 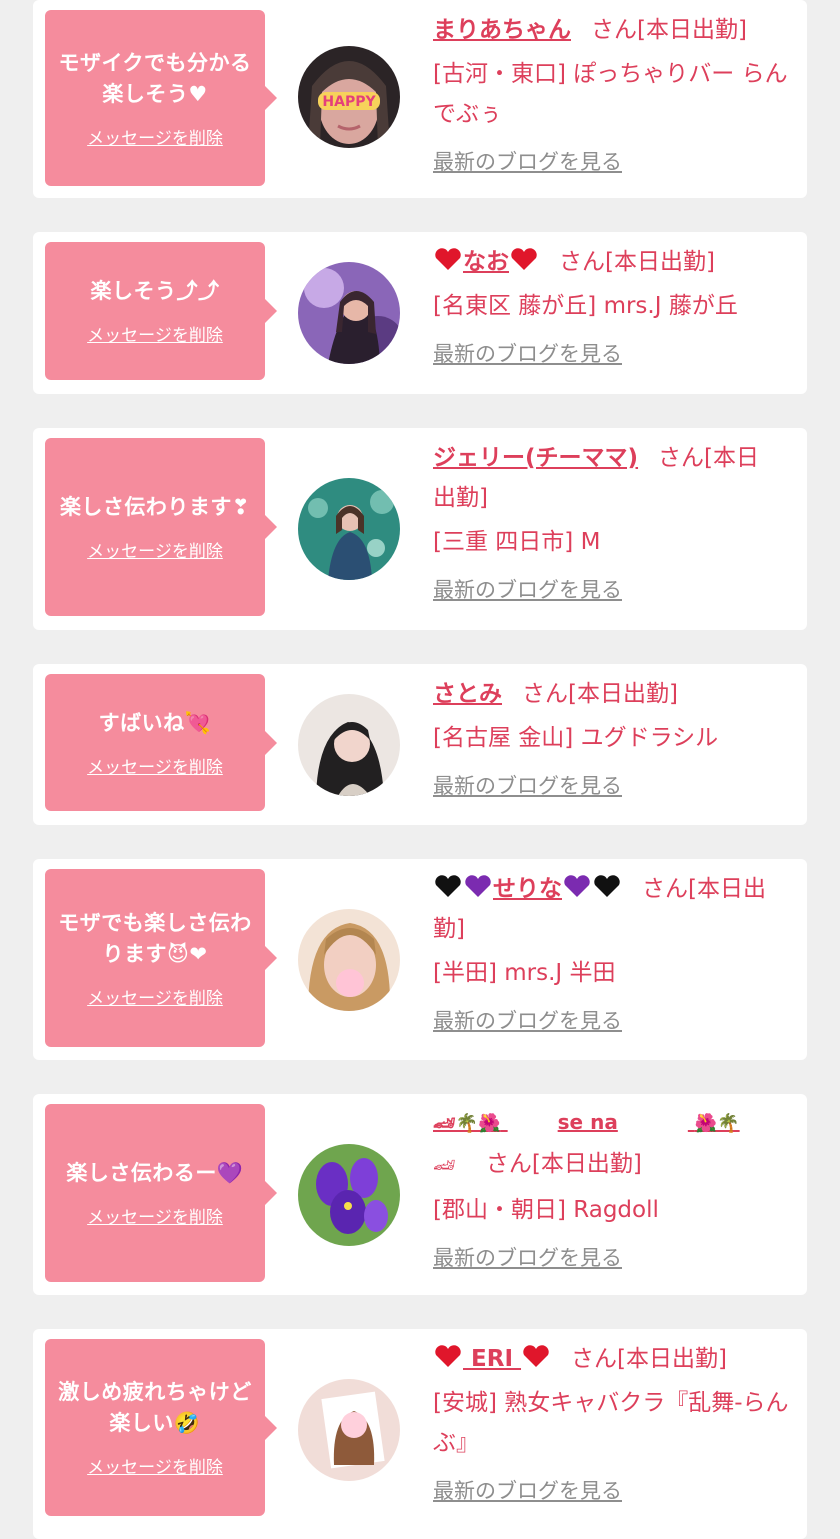 I want to click on message-bubble: 楽しそう⤴⤴ メッセージを削除, so click(x=161, y=311).